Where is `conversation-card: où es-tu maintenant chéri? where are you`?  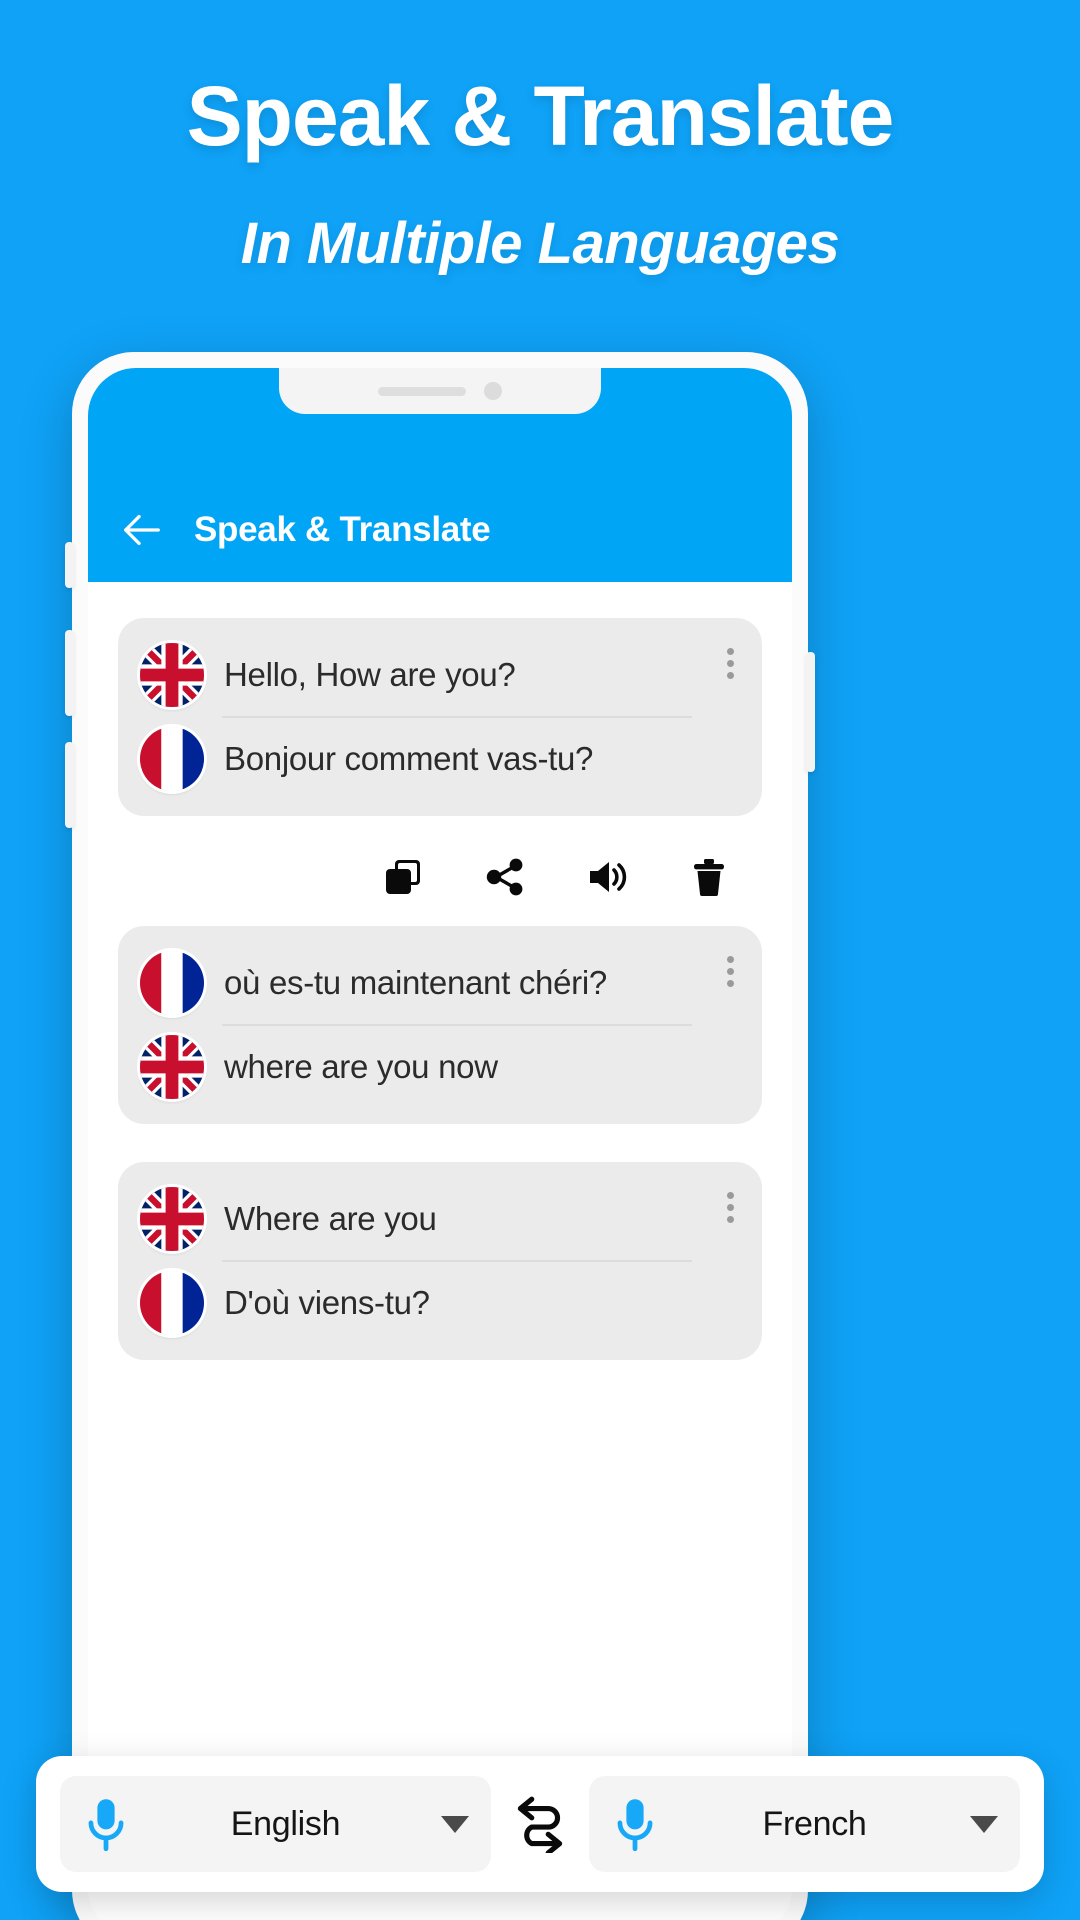 conversation-card: où es-tu maintenant chéri? where are you is located at coordinates (440, 1025).